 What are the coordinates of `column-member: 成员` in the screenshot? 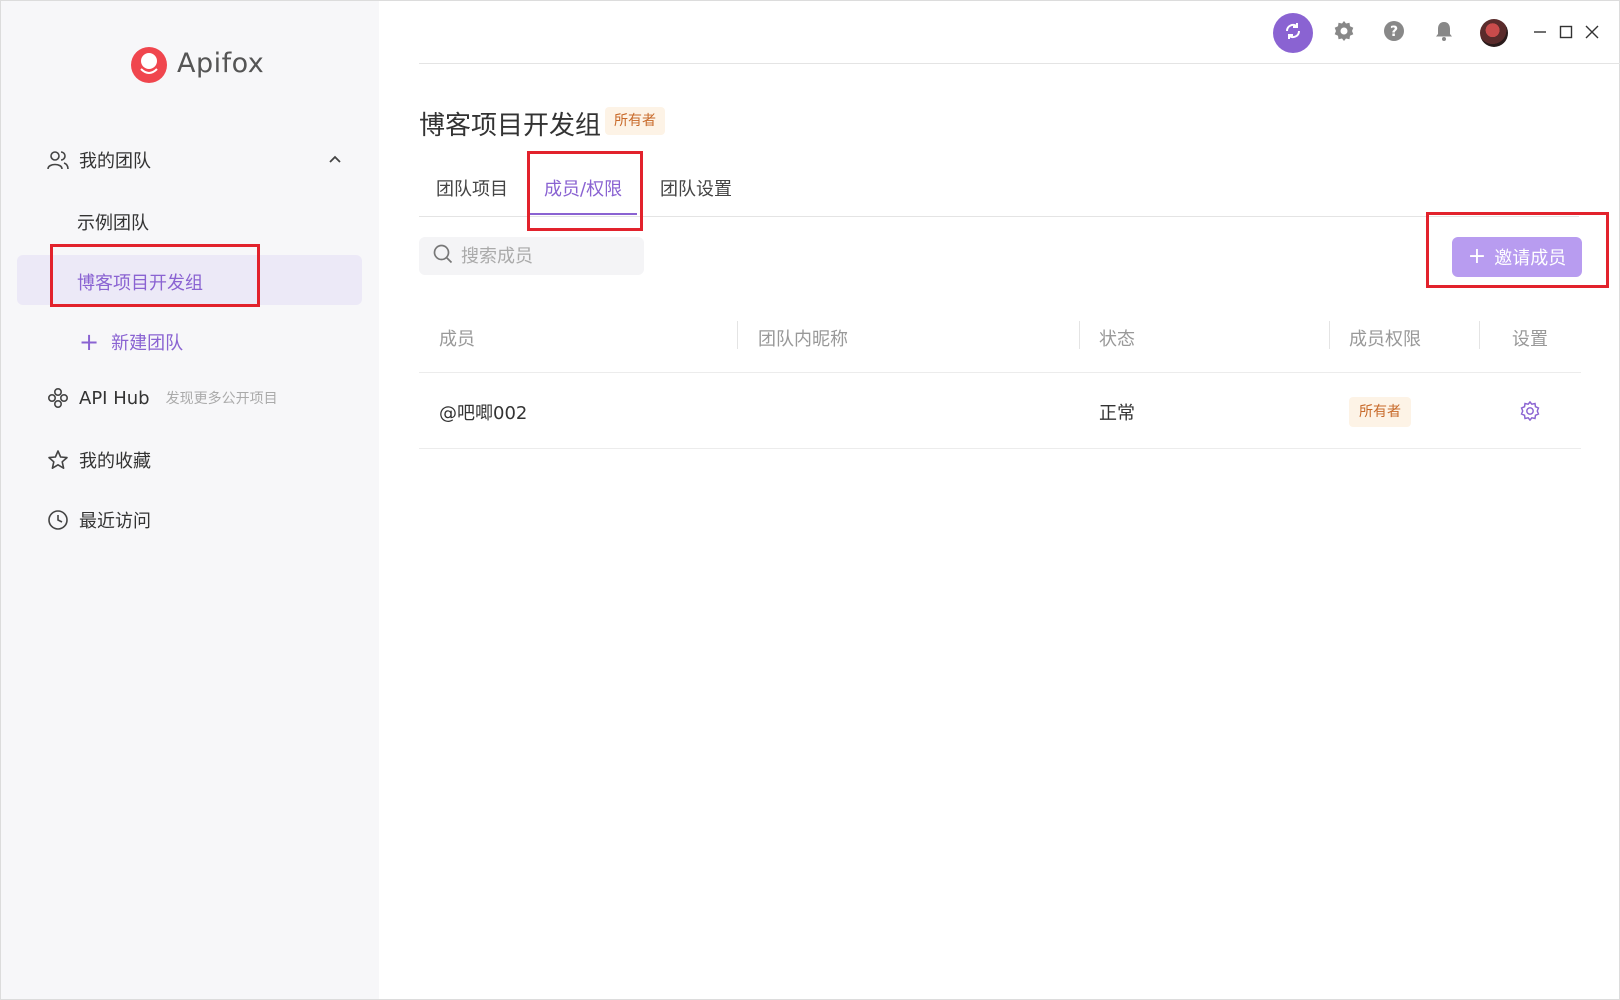 It's located at (457, 339).